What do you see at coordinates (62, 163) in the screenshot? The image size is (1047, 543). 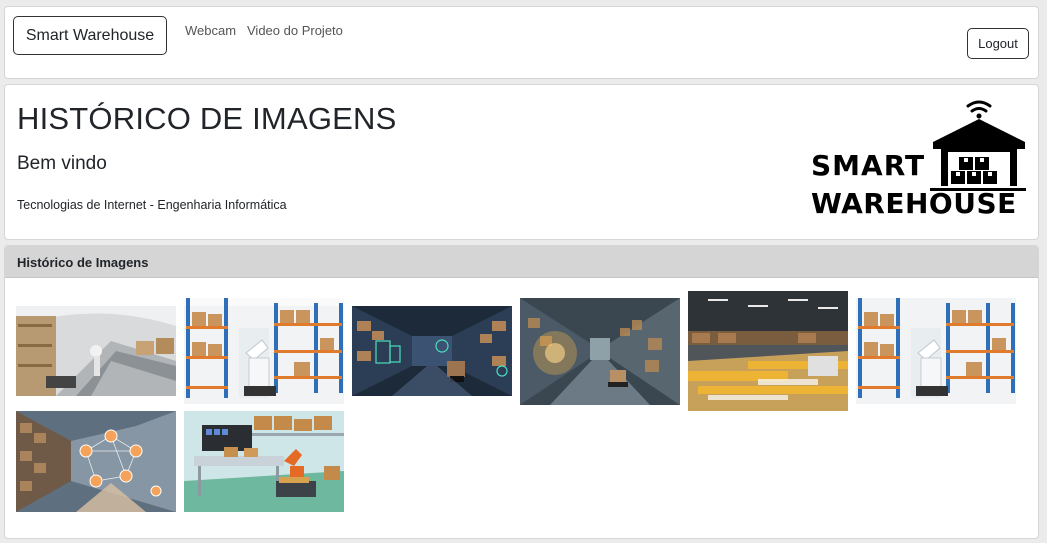 I see `welcome-text: Bem vindo` at bounding box center [62, 163].